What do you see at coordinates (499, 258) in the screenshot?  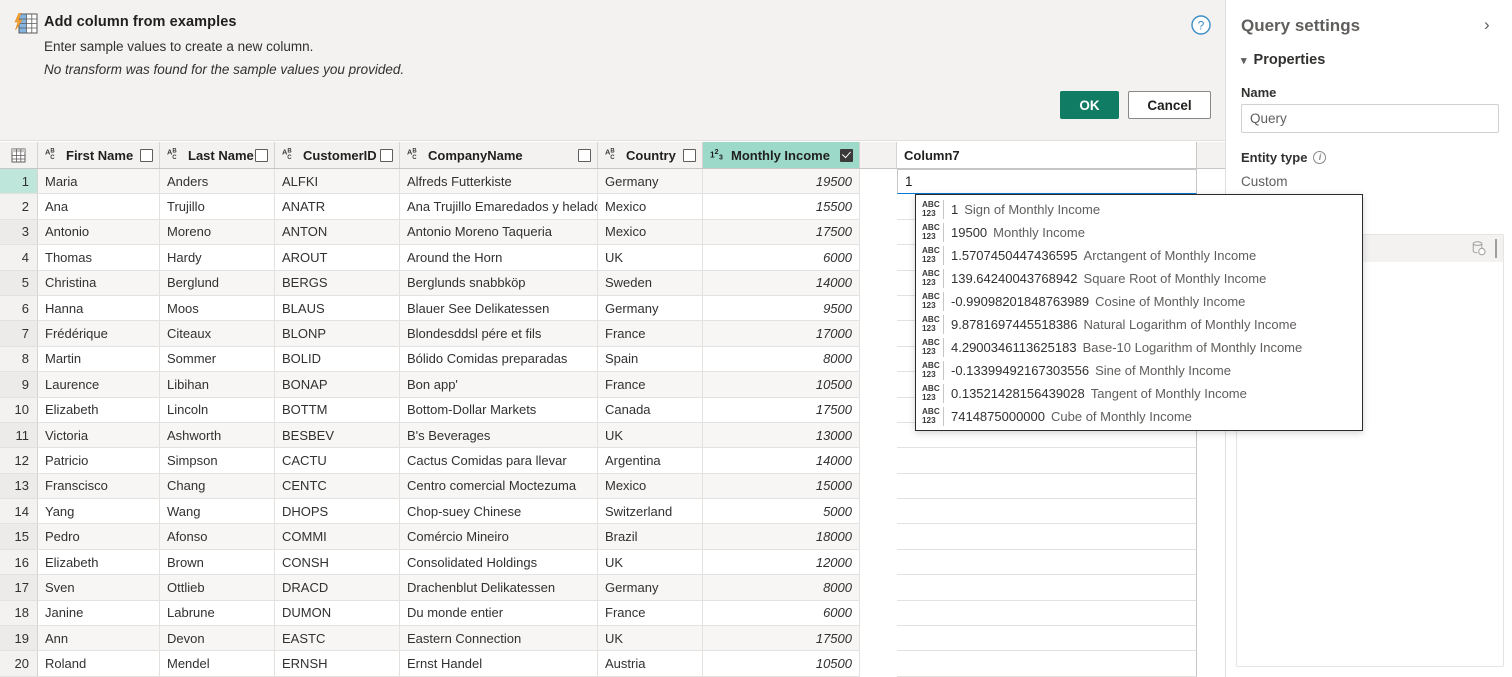 I see `table-cell: Around the Horn` at bounding box center [499, 258].